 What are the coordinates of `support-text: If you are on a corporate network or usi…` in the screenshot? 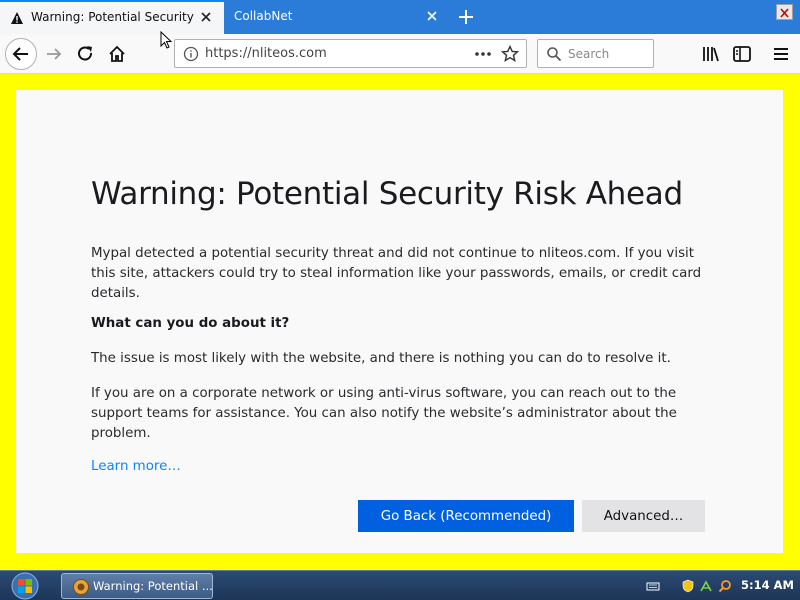 It's located at (384, 413).